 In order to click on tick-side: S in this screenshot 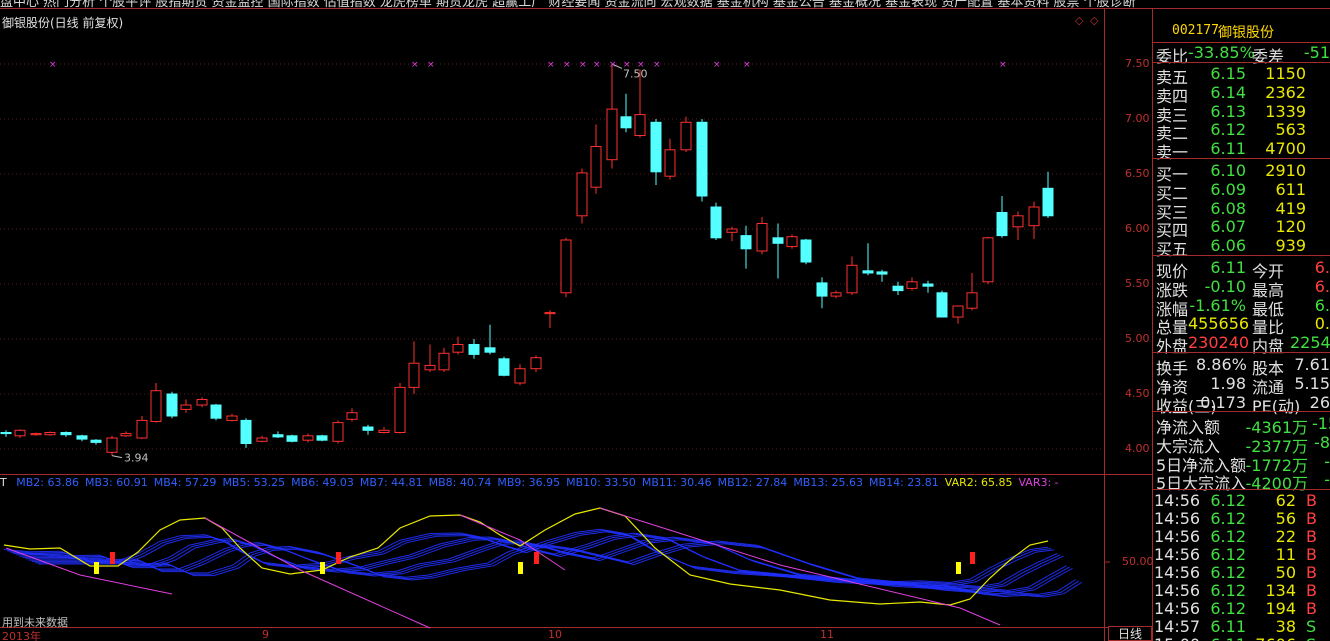, I will do `click(1311, 638)`.